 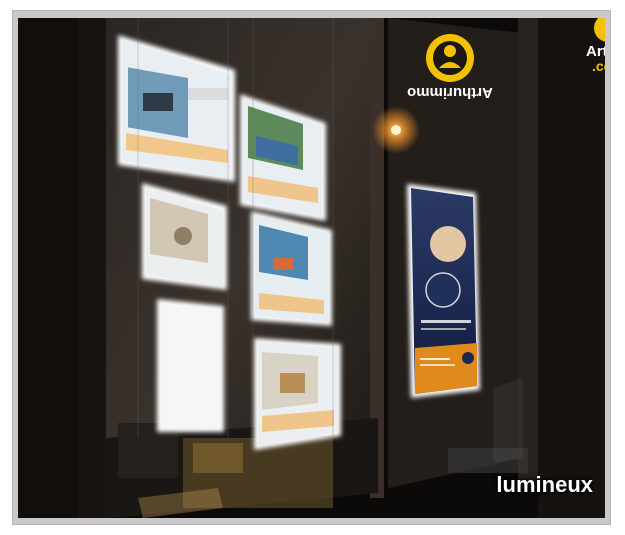 I want to click on illuminated-poster, so click(x=443, y=291).